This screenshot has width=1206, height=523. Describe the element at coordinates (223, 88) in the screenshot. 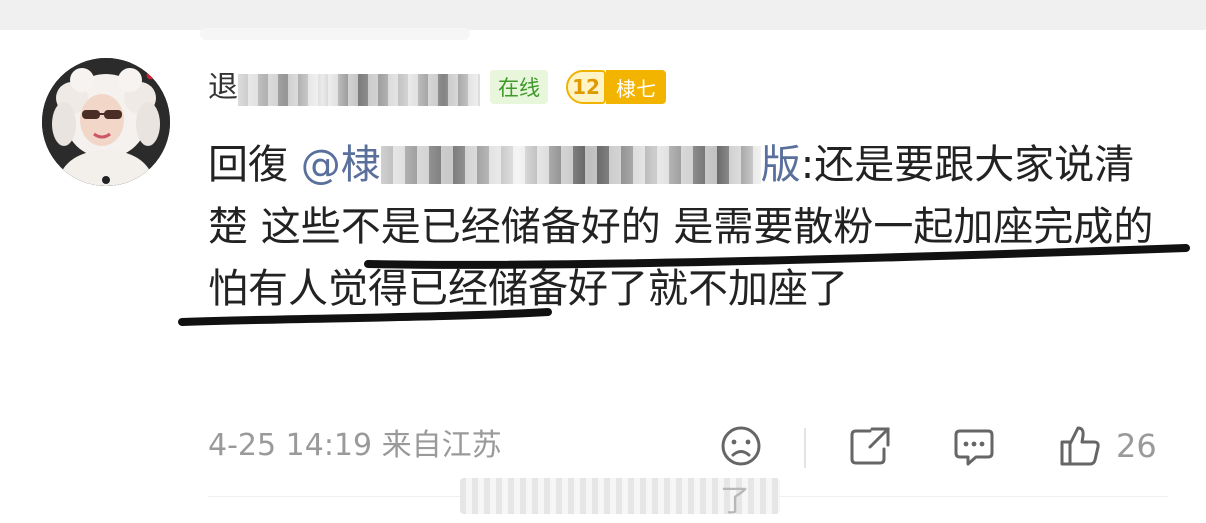

I see `username: 退` at that location.